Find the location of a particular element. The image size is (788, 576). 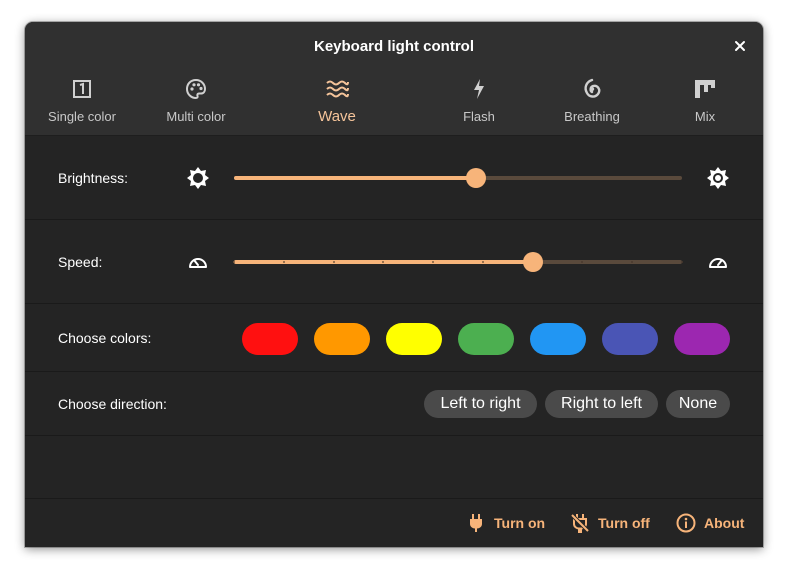

brightness-high-icon is located at coordinates (718, 178).